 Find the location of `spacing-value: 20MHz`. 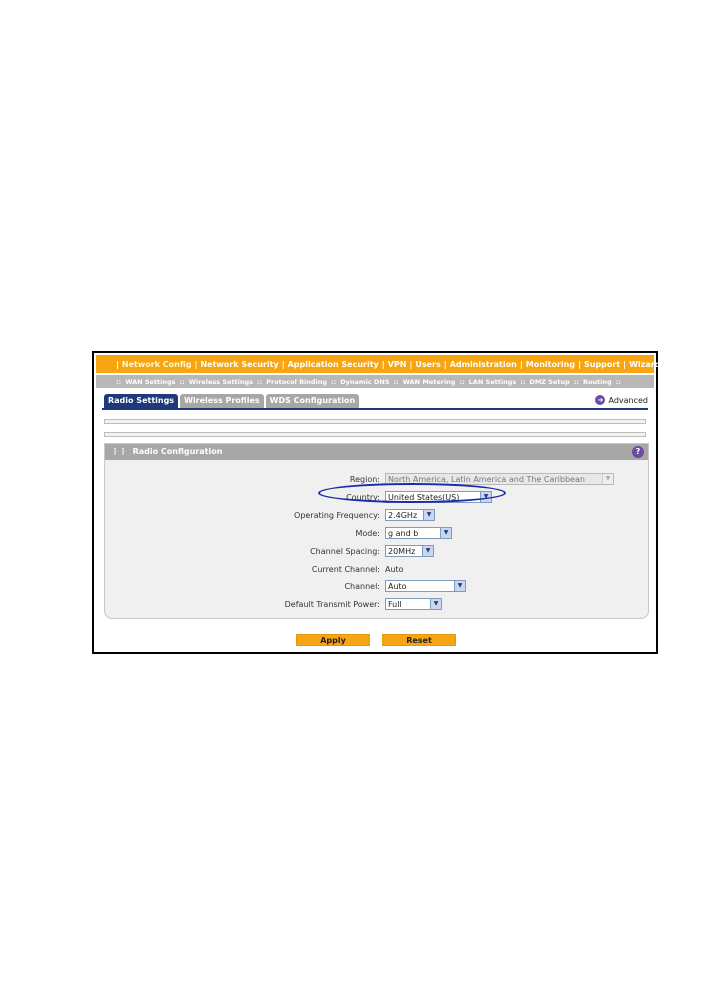

spacing-value: 20MHz is located at coordinates (402, 551).